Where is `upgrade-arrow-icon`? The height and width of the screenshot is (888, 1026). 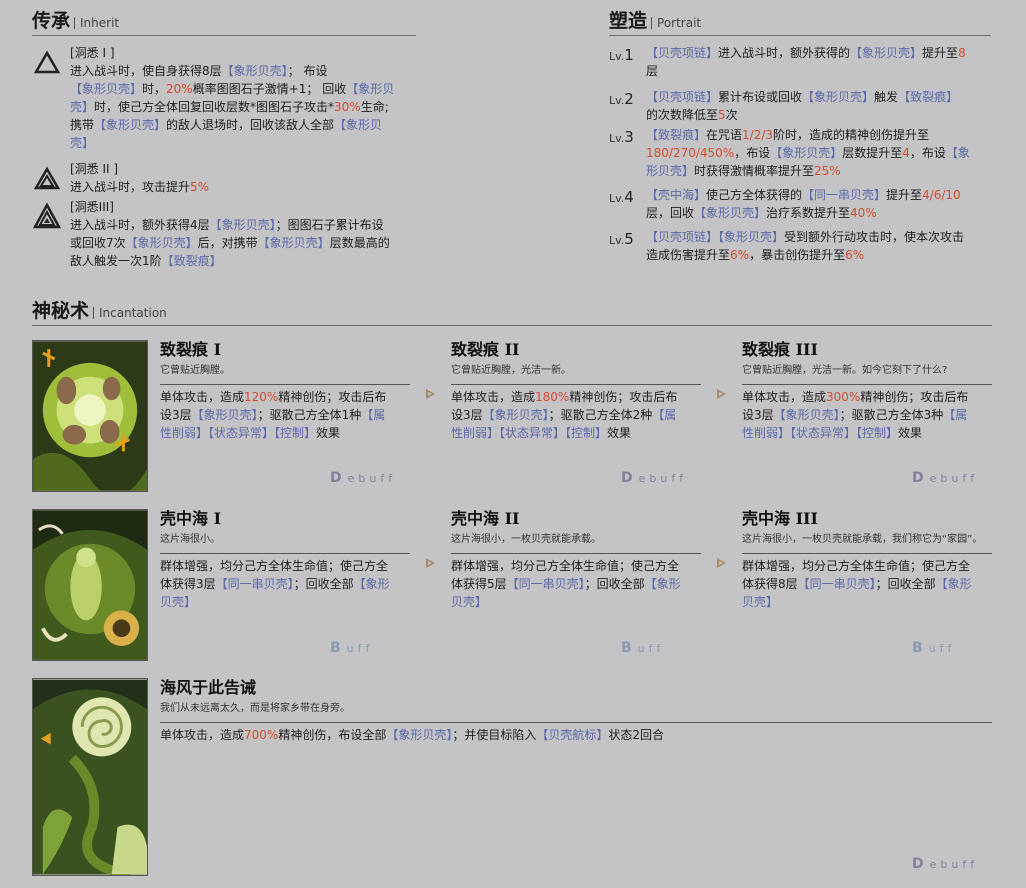 upgrade-arrow-icon is located at coordinates (721, 394).